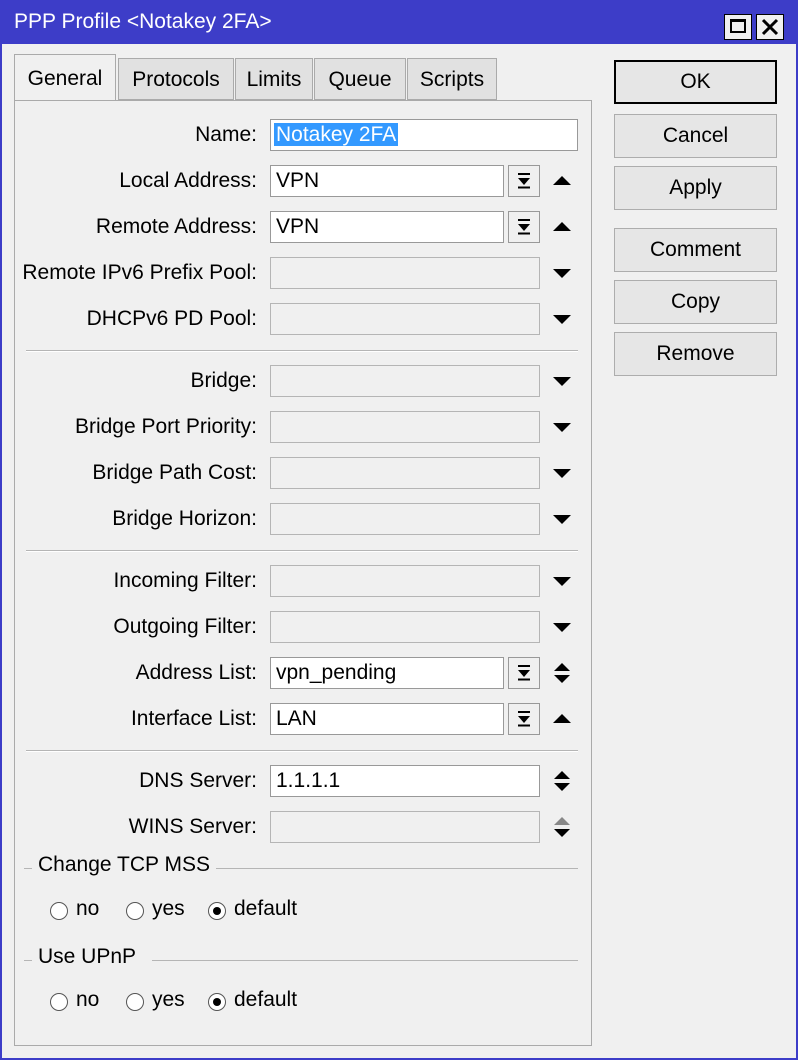 The height and width of the screenshot is (1060, 798). I want to click on tcp-mss-yes-radio, so click(135, 911).